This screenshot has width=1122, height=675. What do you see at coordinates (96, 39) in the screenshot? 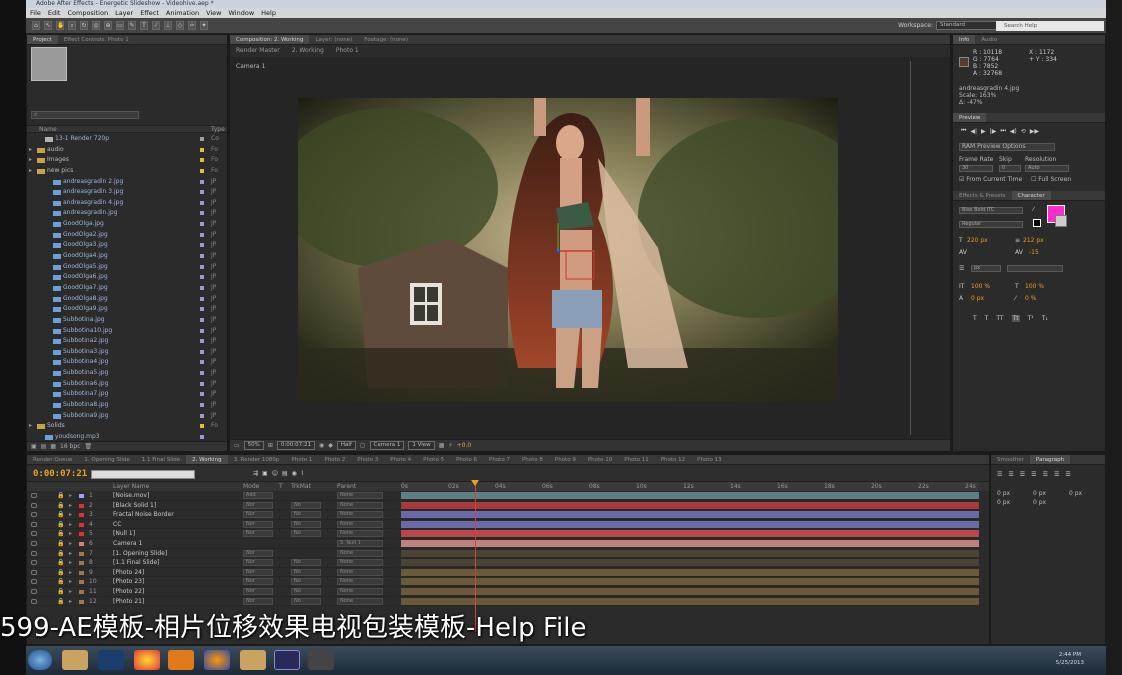
I see `project-tab-1: Effect Controls: Photo 1` at bounding box center [96, 39].